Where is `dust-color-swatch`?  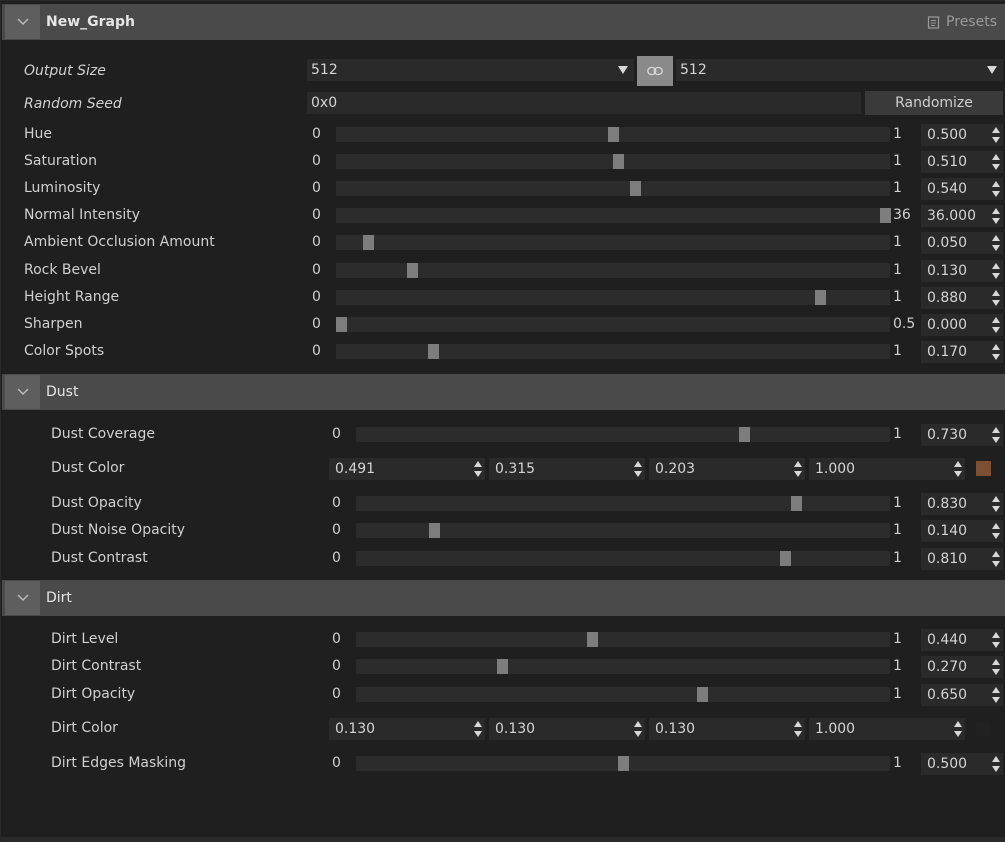
dust-color-swatch is located at coordinates (983, 468).